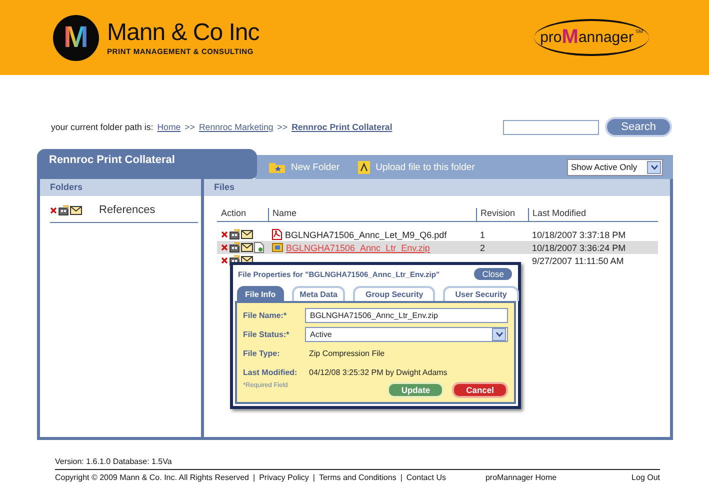 The height and width of the screenshot is (488, 709). What do you see at coordinates (502, 247) in the screenshot?
I see `revision-cell: 2` at bounding box center [502, 247].